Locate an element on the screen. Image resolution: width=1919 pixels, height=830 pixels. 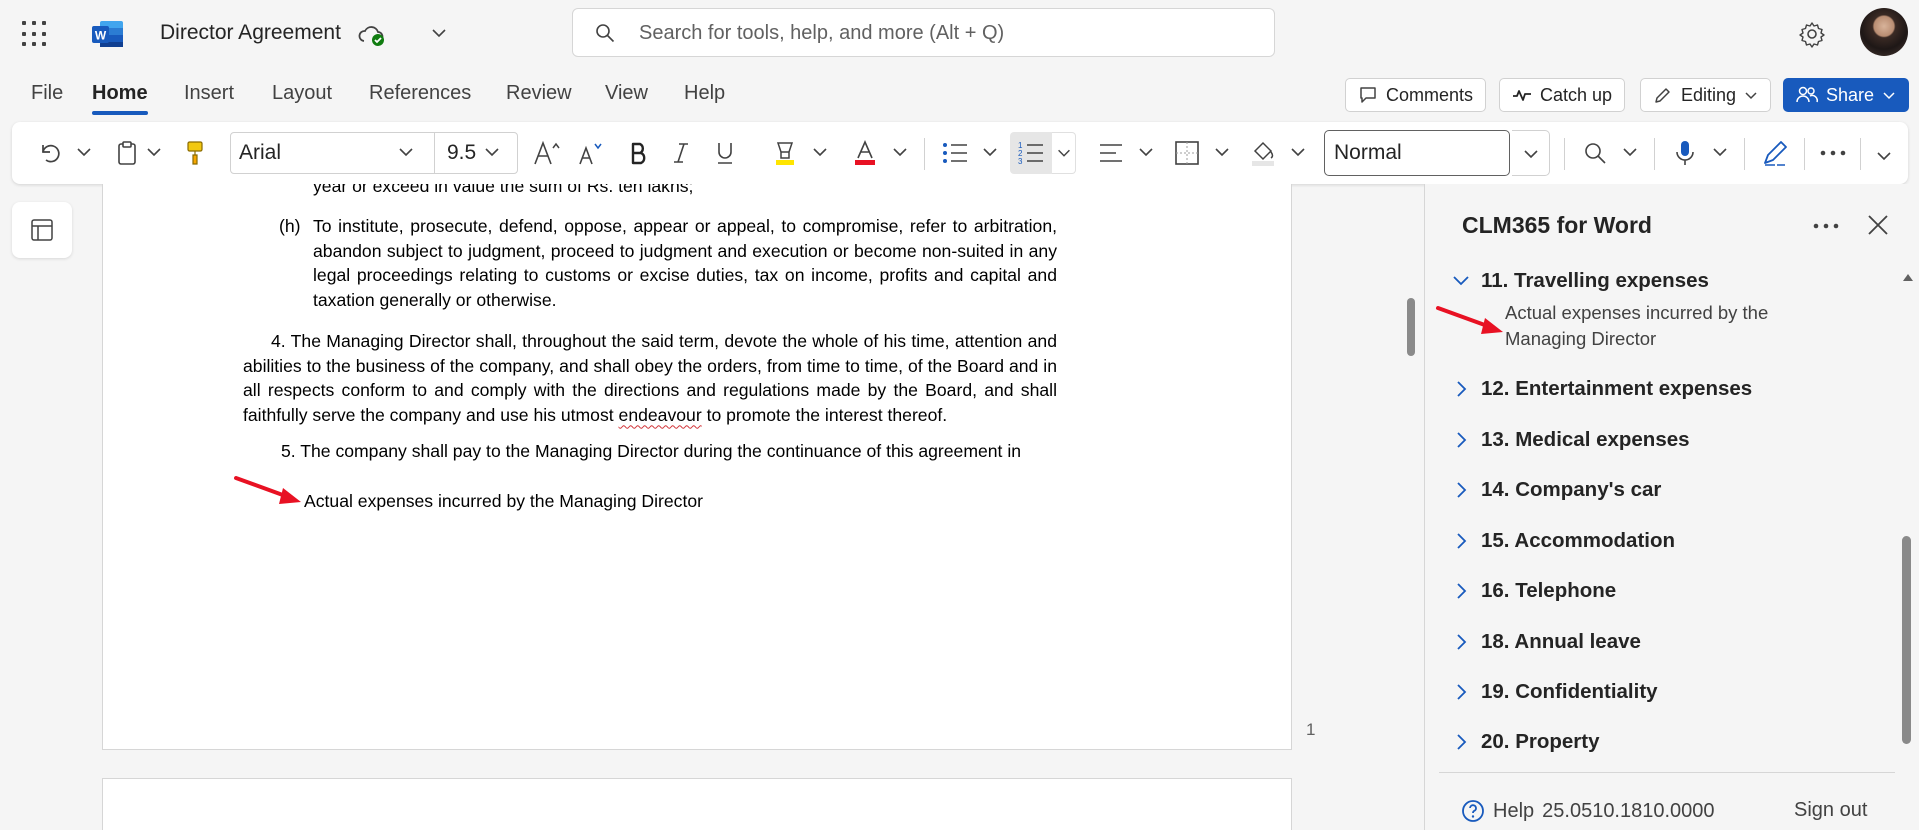
clause-item: 15. Accommodation is located at coordinates (1563, 541).